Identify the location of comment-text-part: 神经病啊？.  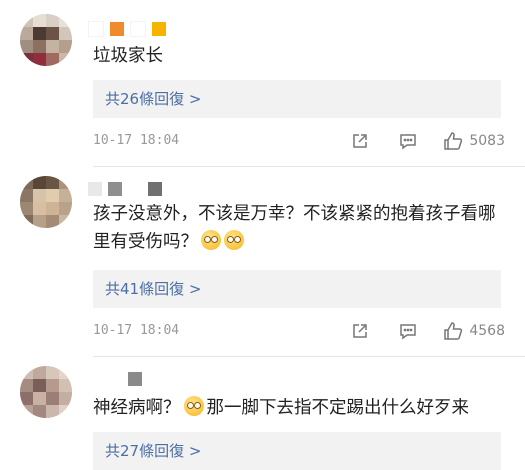
(137, 408).